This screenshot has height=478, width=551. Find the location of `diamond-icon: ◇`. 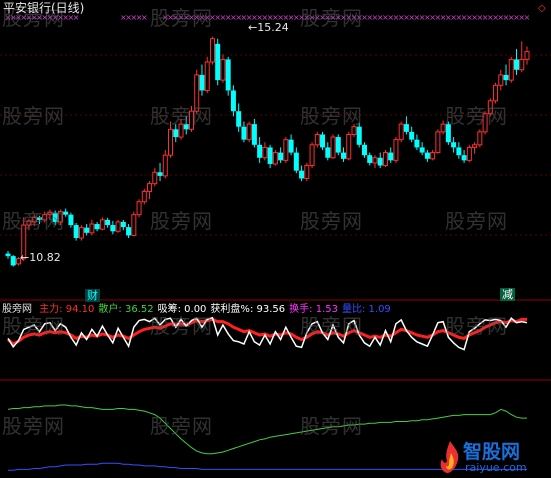

diamond-icon: ◇ is located at coordinates (542, 8).